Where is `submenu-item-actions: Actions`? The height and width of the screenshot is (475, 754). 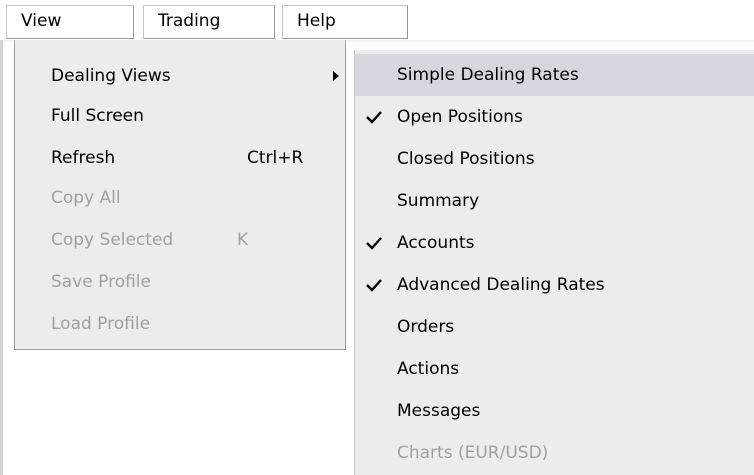 submenu-item-actions: Actions is located at coordinates (554, 369).